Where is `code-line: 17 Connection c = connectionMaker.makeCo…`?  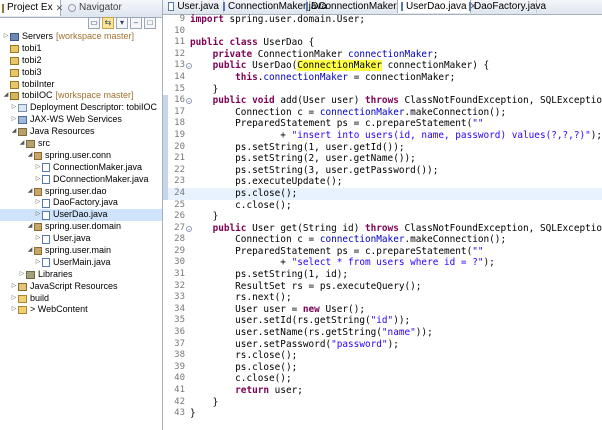
code-line: 17 Connection c = connectionMaker.makeCo… is located at coordinates (382, 112).